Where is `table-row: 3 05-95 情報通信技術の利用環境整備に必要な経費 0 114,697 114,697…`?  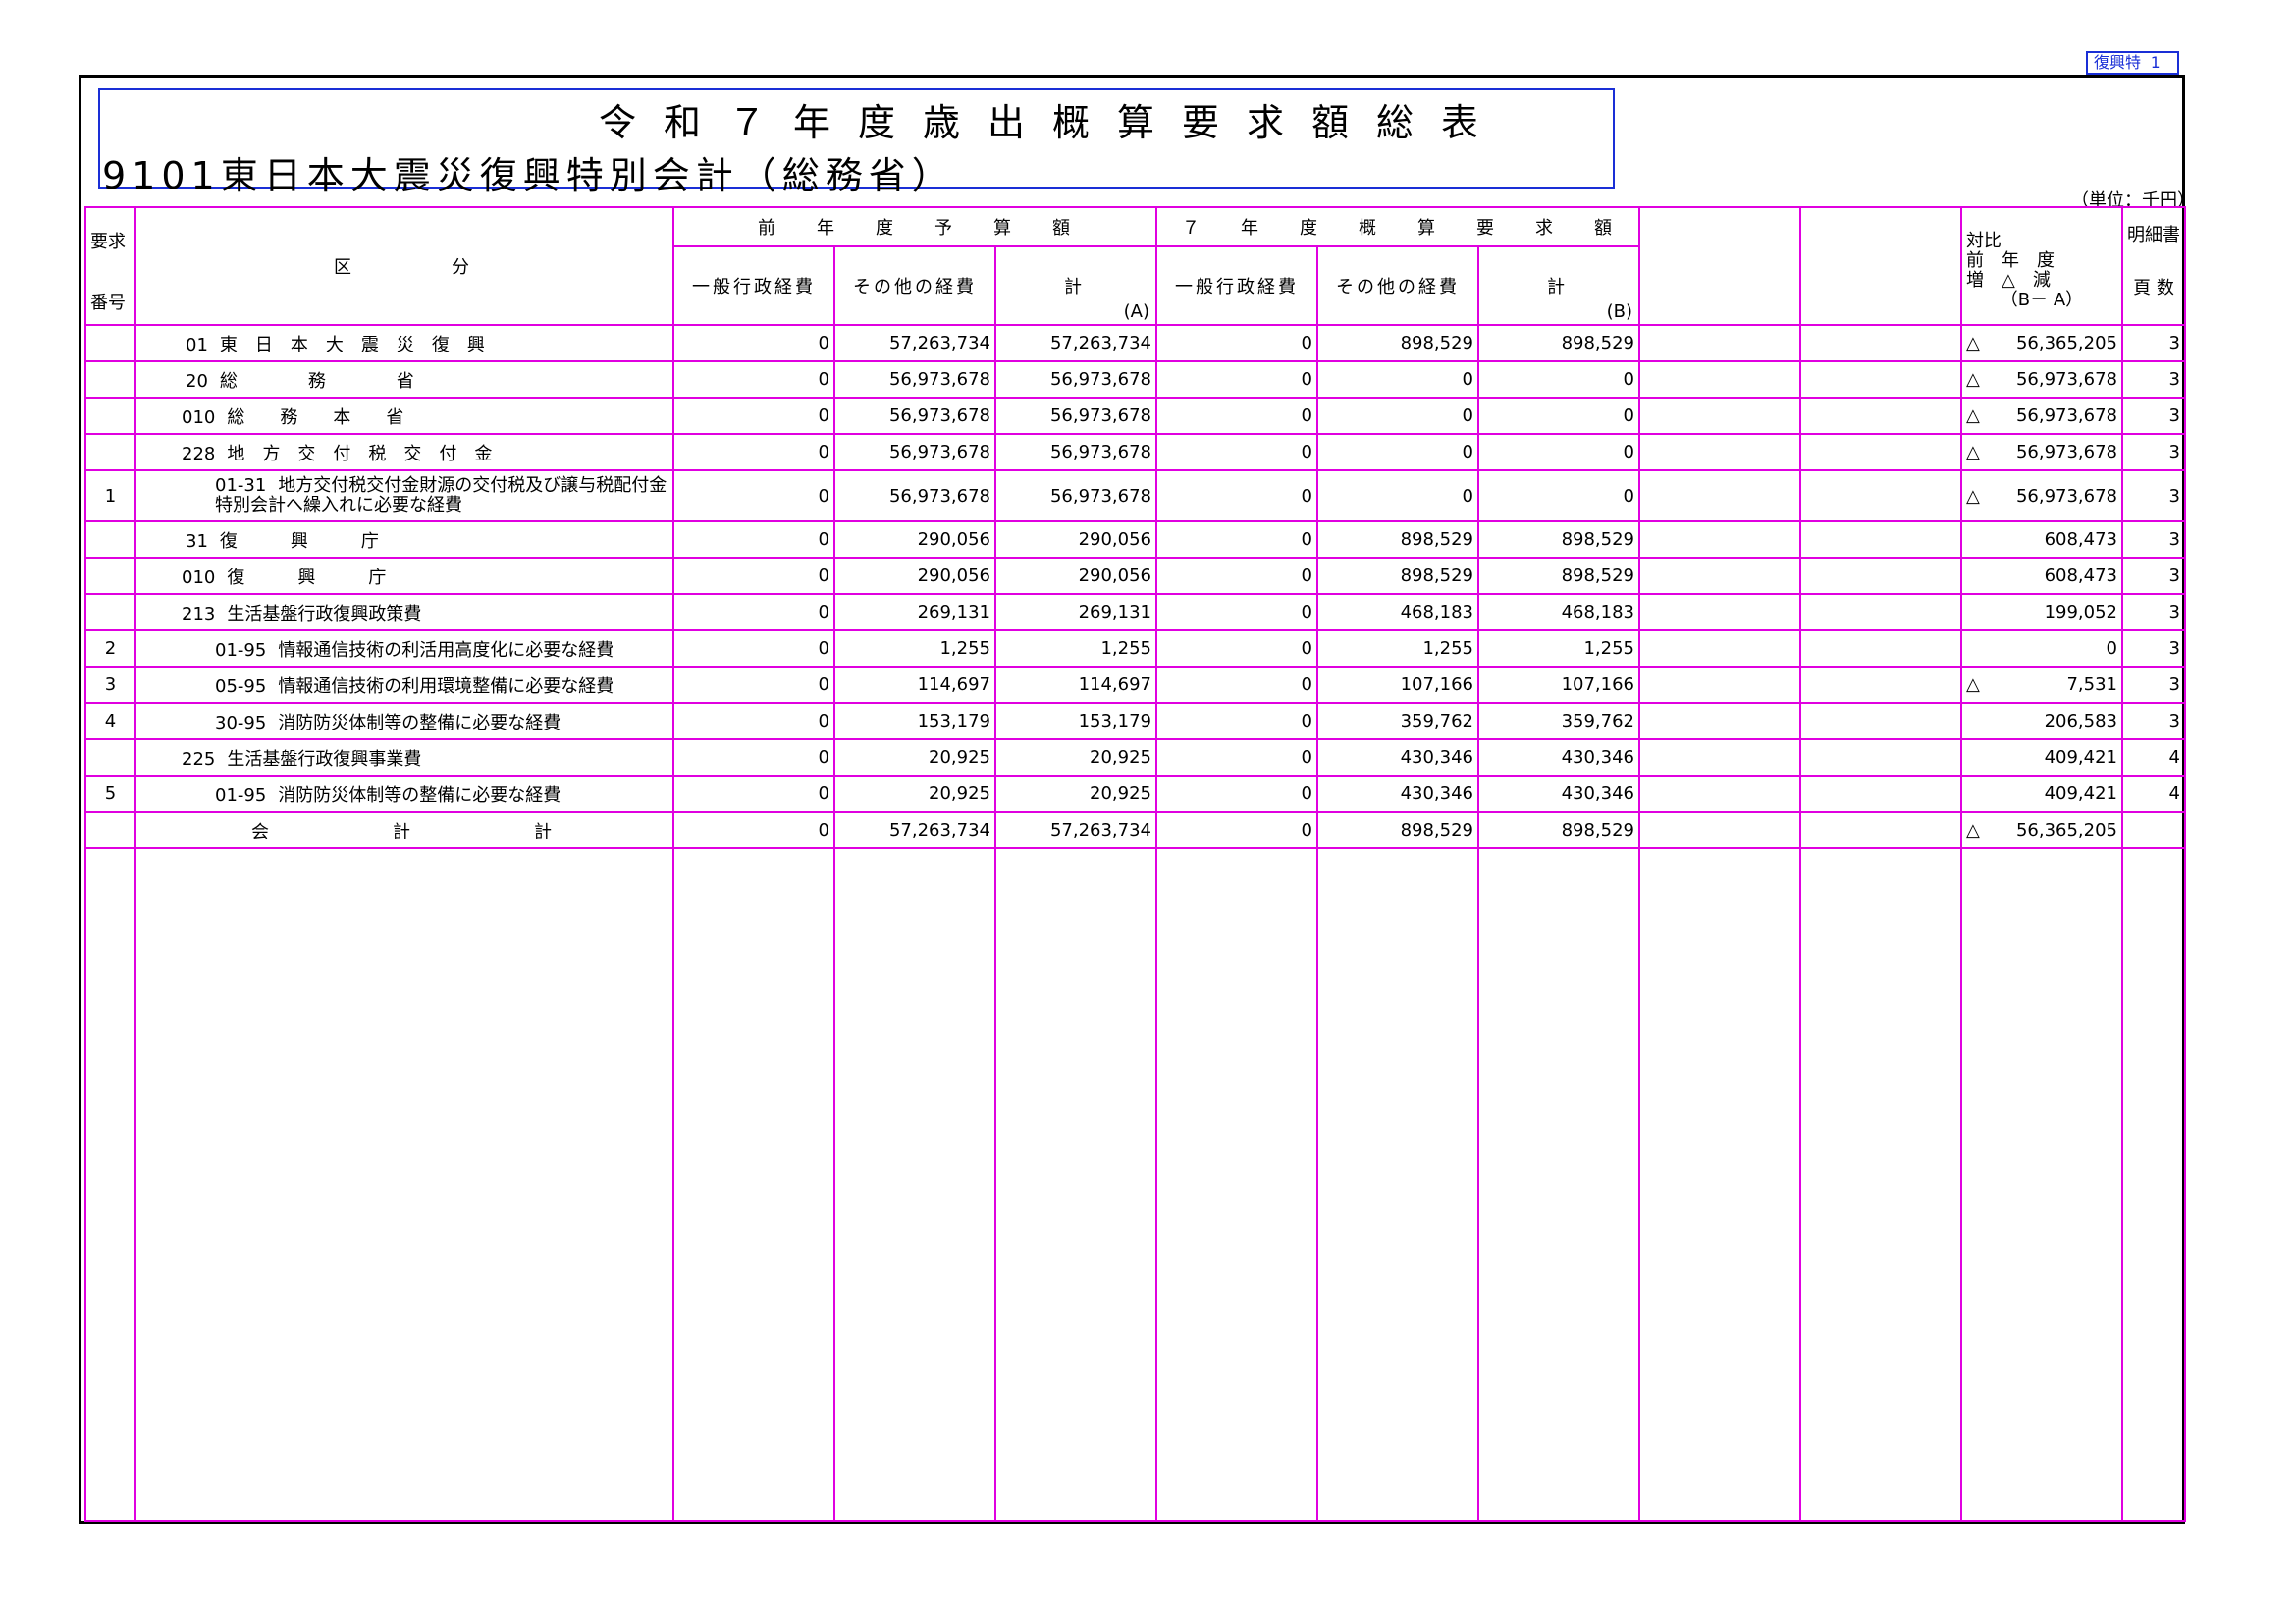
table-row: 3 05-95 情報通信技術の利用環境整備に必要な経費 0 114,697 114,697… is located at coordinates (1135, 685).